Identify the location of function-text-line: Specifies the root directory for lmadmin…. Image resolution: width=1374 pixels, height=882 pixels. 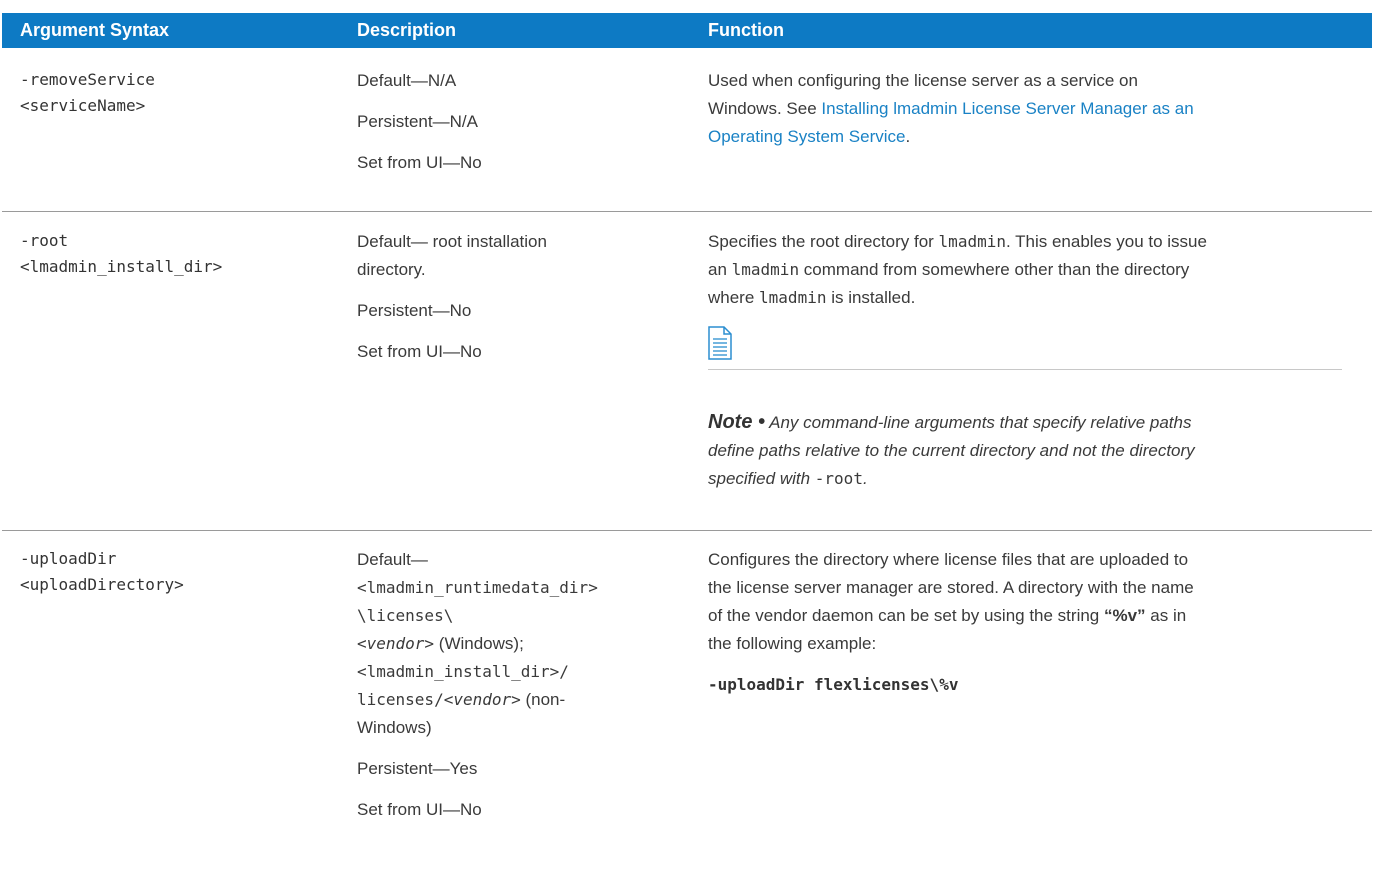
(1026, 242).